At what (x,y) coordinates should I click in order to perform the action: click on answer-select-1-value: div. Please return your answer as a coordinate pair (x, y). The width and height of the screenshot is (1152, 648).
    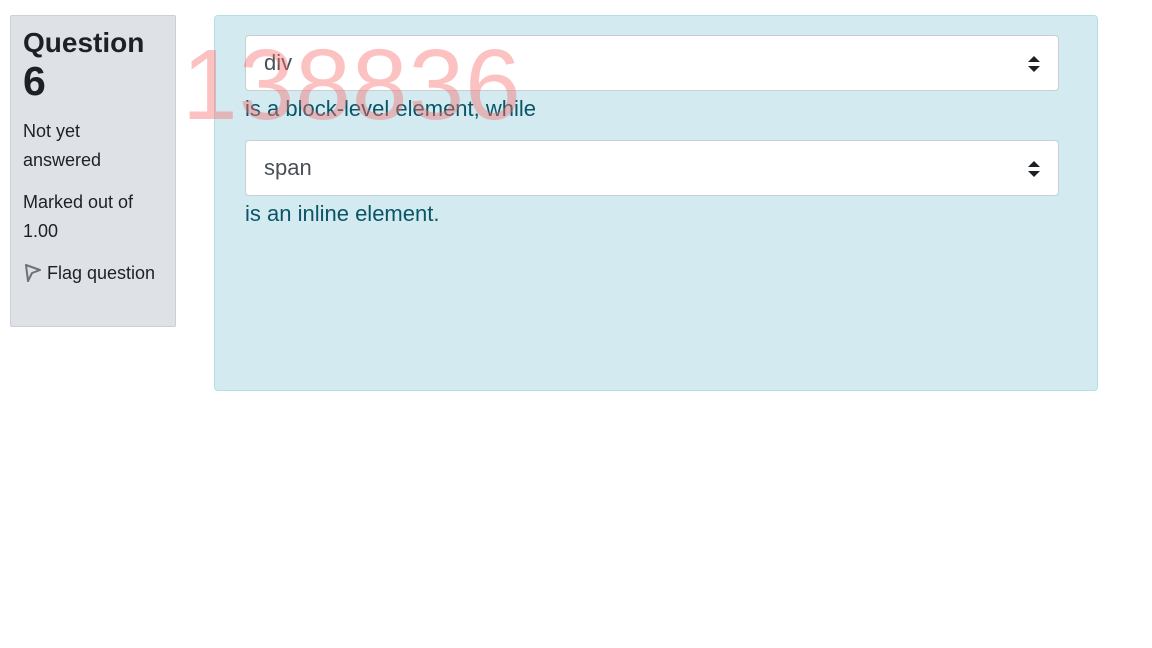
    Looking at the image, I should click on (278, 62).